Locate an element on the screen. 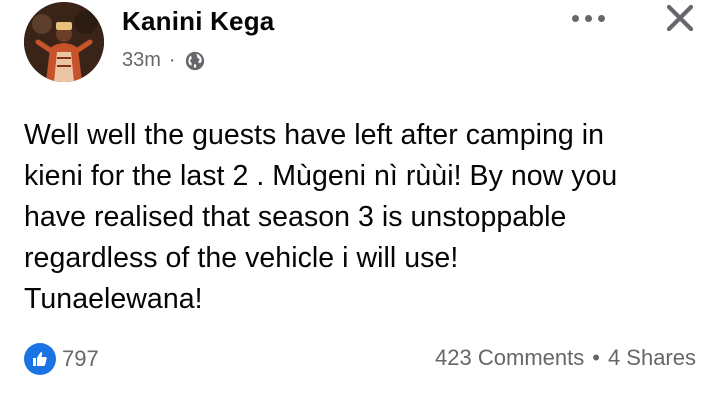 The image size is (720, 402). author-name: Kanini Kega is located at coordinates (198, 21).